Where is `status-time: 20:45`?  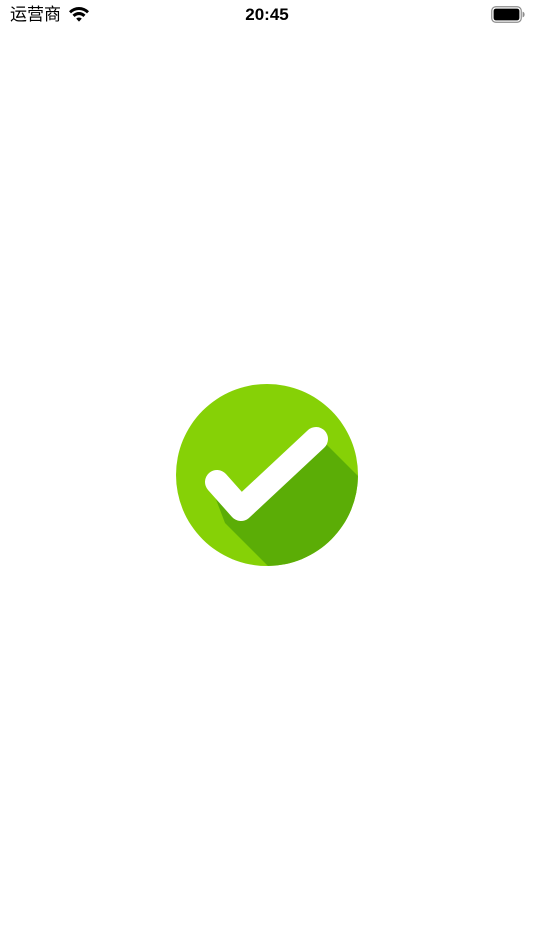
status-time: 20:45 is located at coordinates (267, 14).